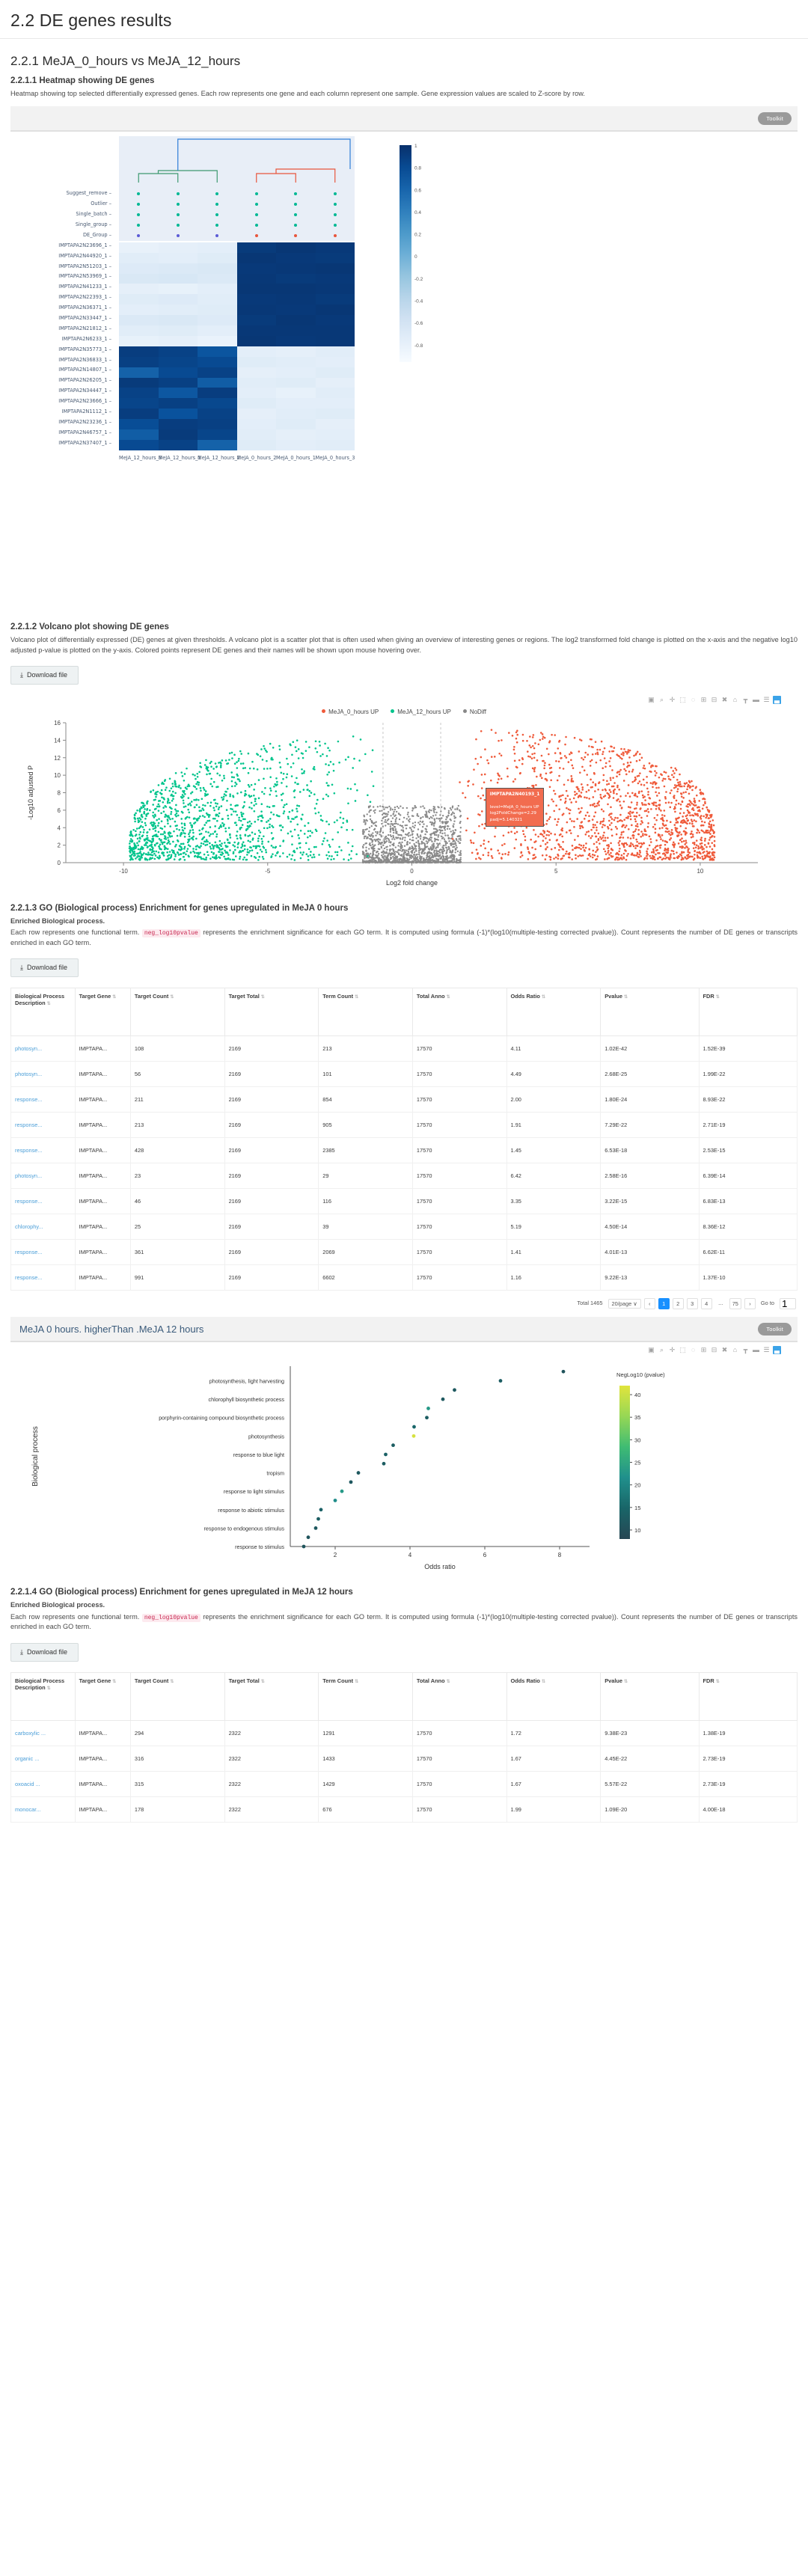 This screenshot has width=808, height=2576. I want to click on pagination-page-3: 3, so click(692, 1304).